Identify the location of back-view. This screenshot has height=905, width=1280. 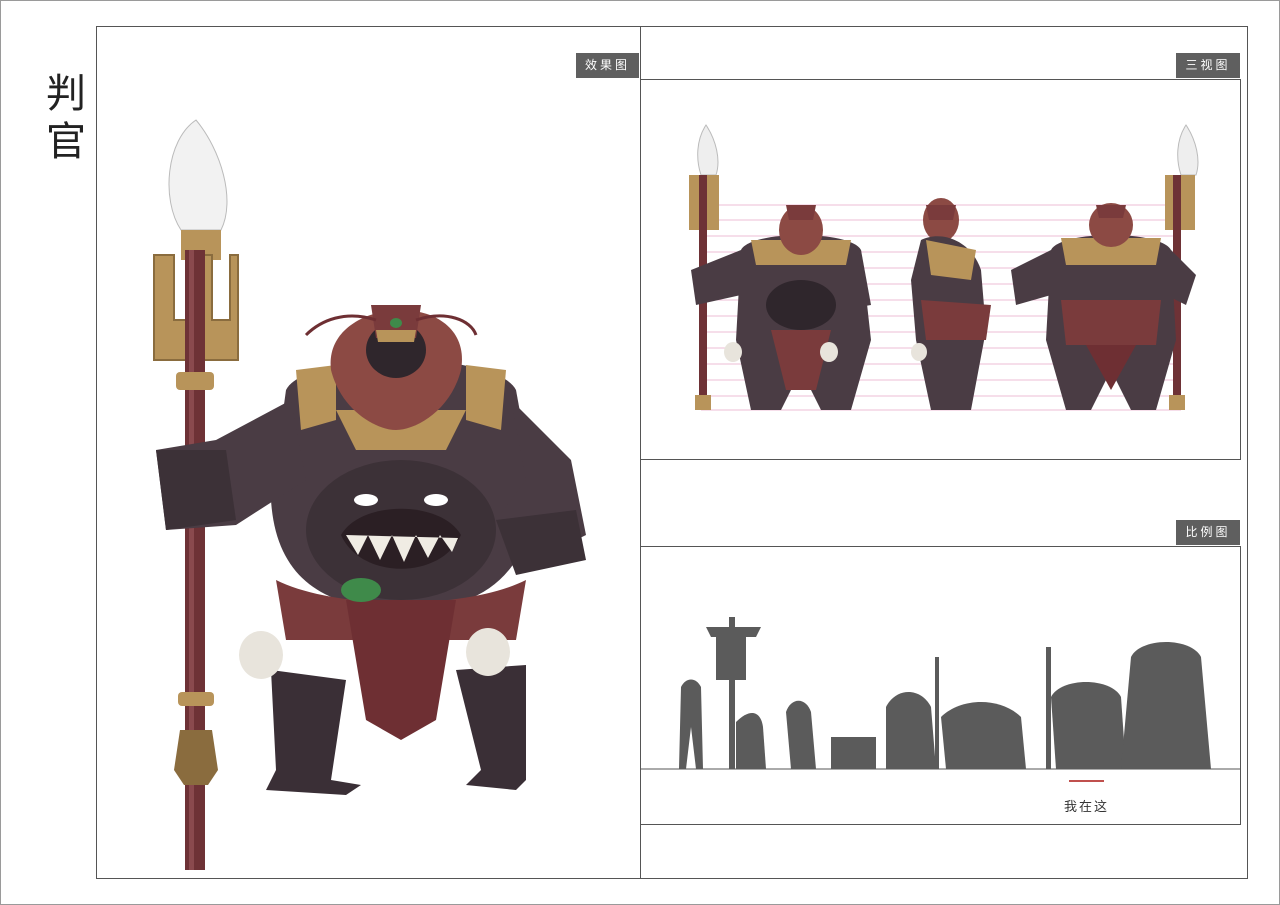
(1105, 267).